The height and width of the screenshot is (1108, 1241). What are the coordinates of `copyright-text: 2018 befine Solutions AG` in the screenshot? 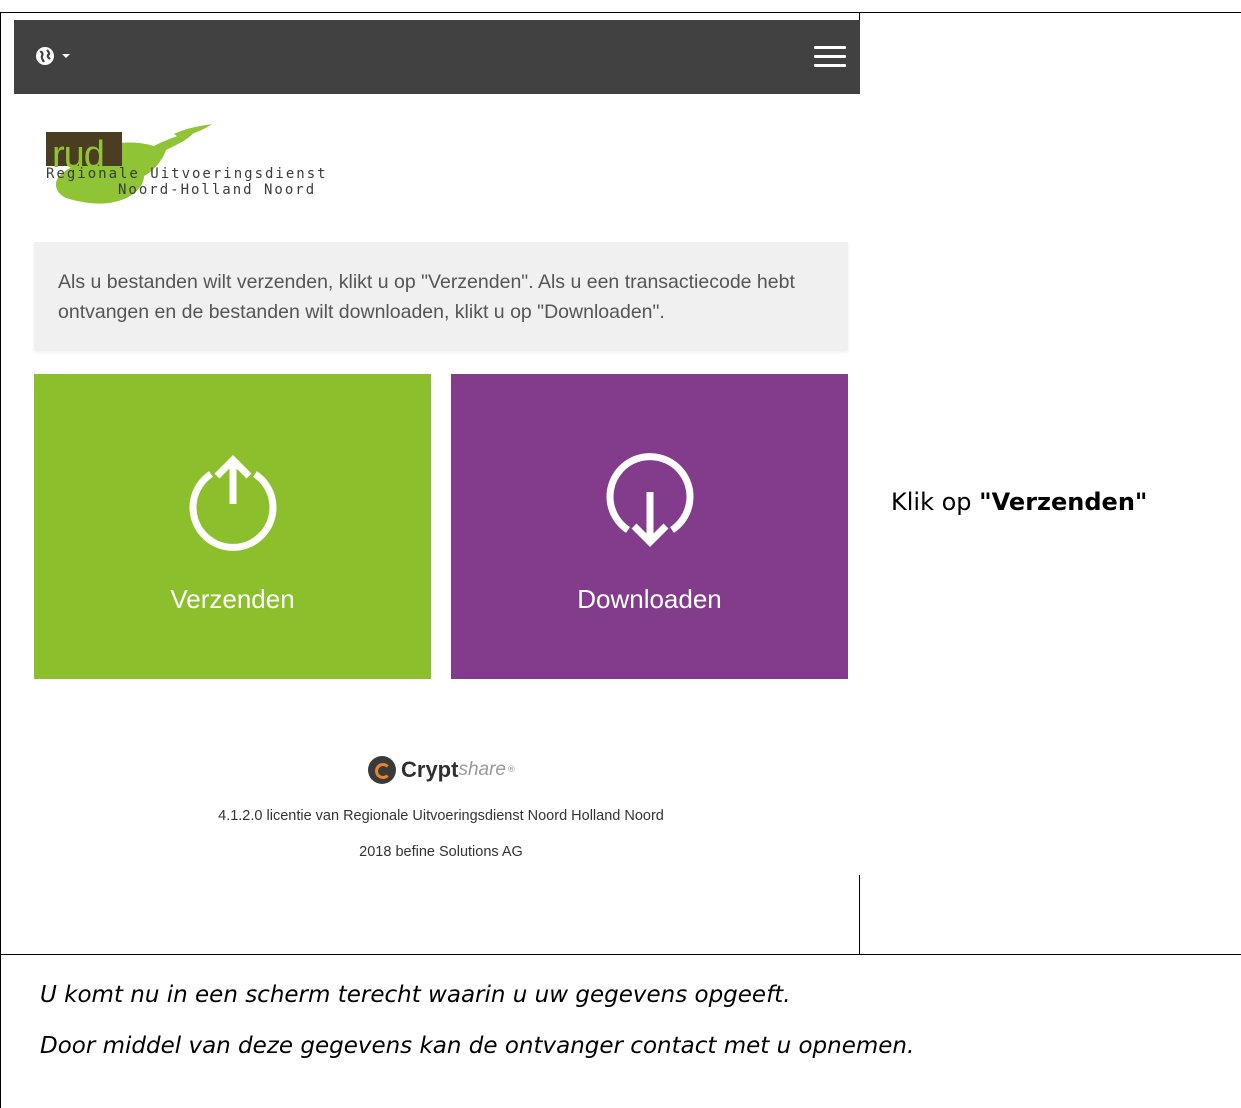 It's located at (441, 852).